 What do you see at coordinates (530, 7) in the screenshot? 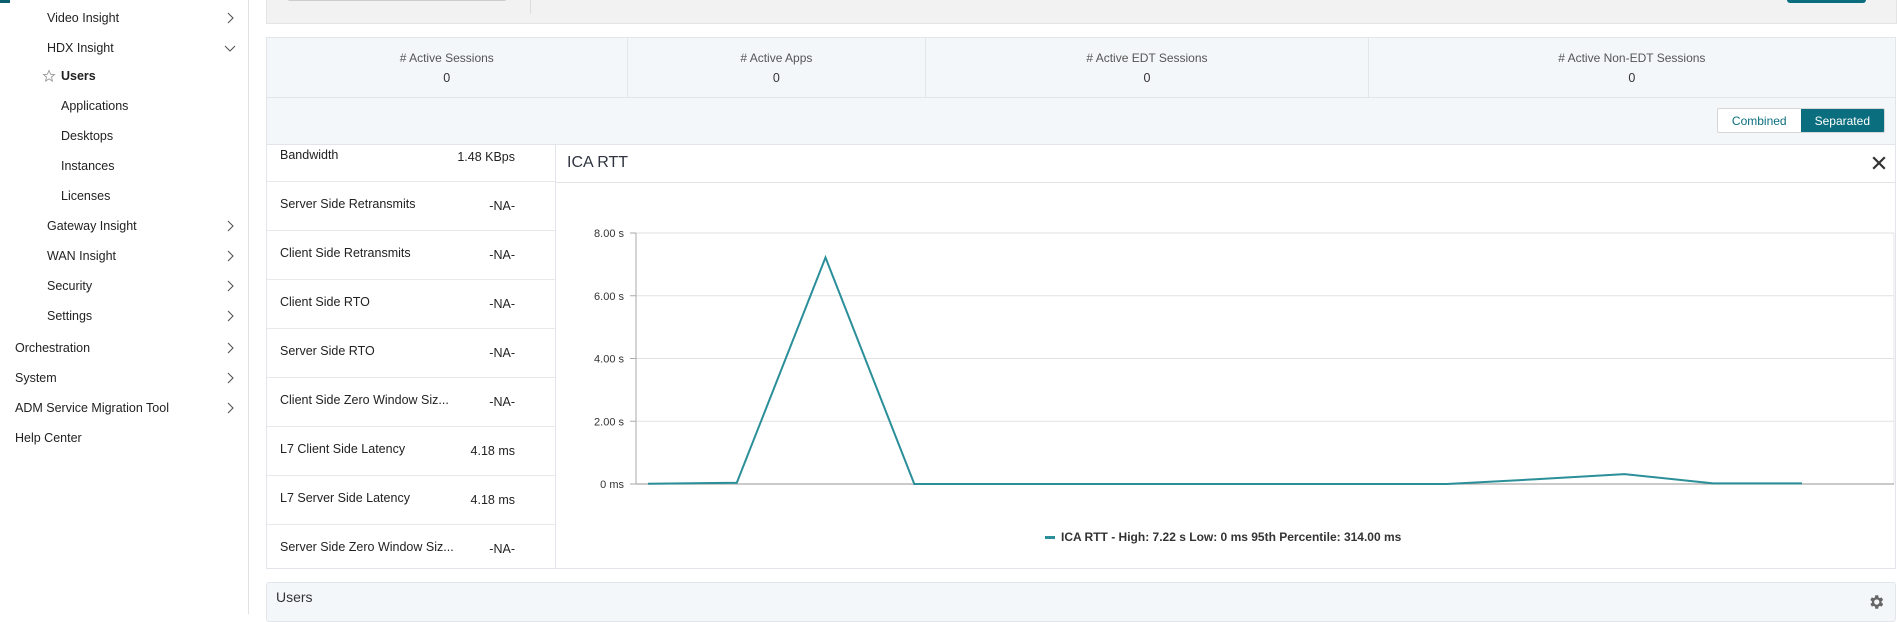
I see `divider` at bounding box center [530, 7].